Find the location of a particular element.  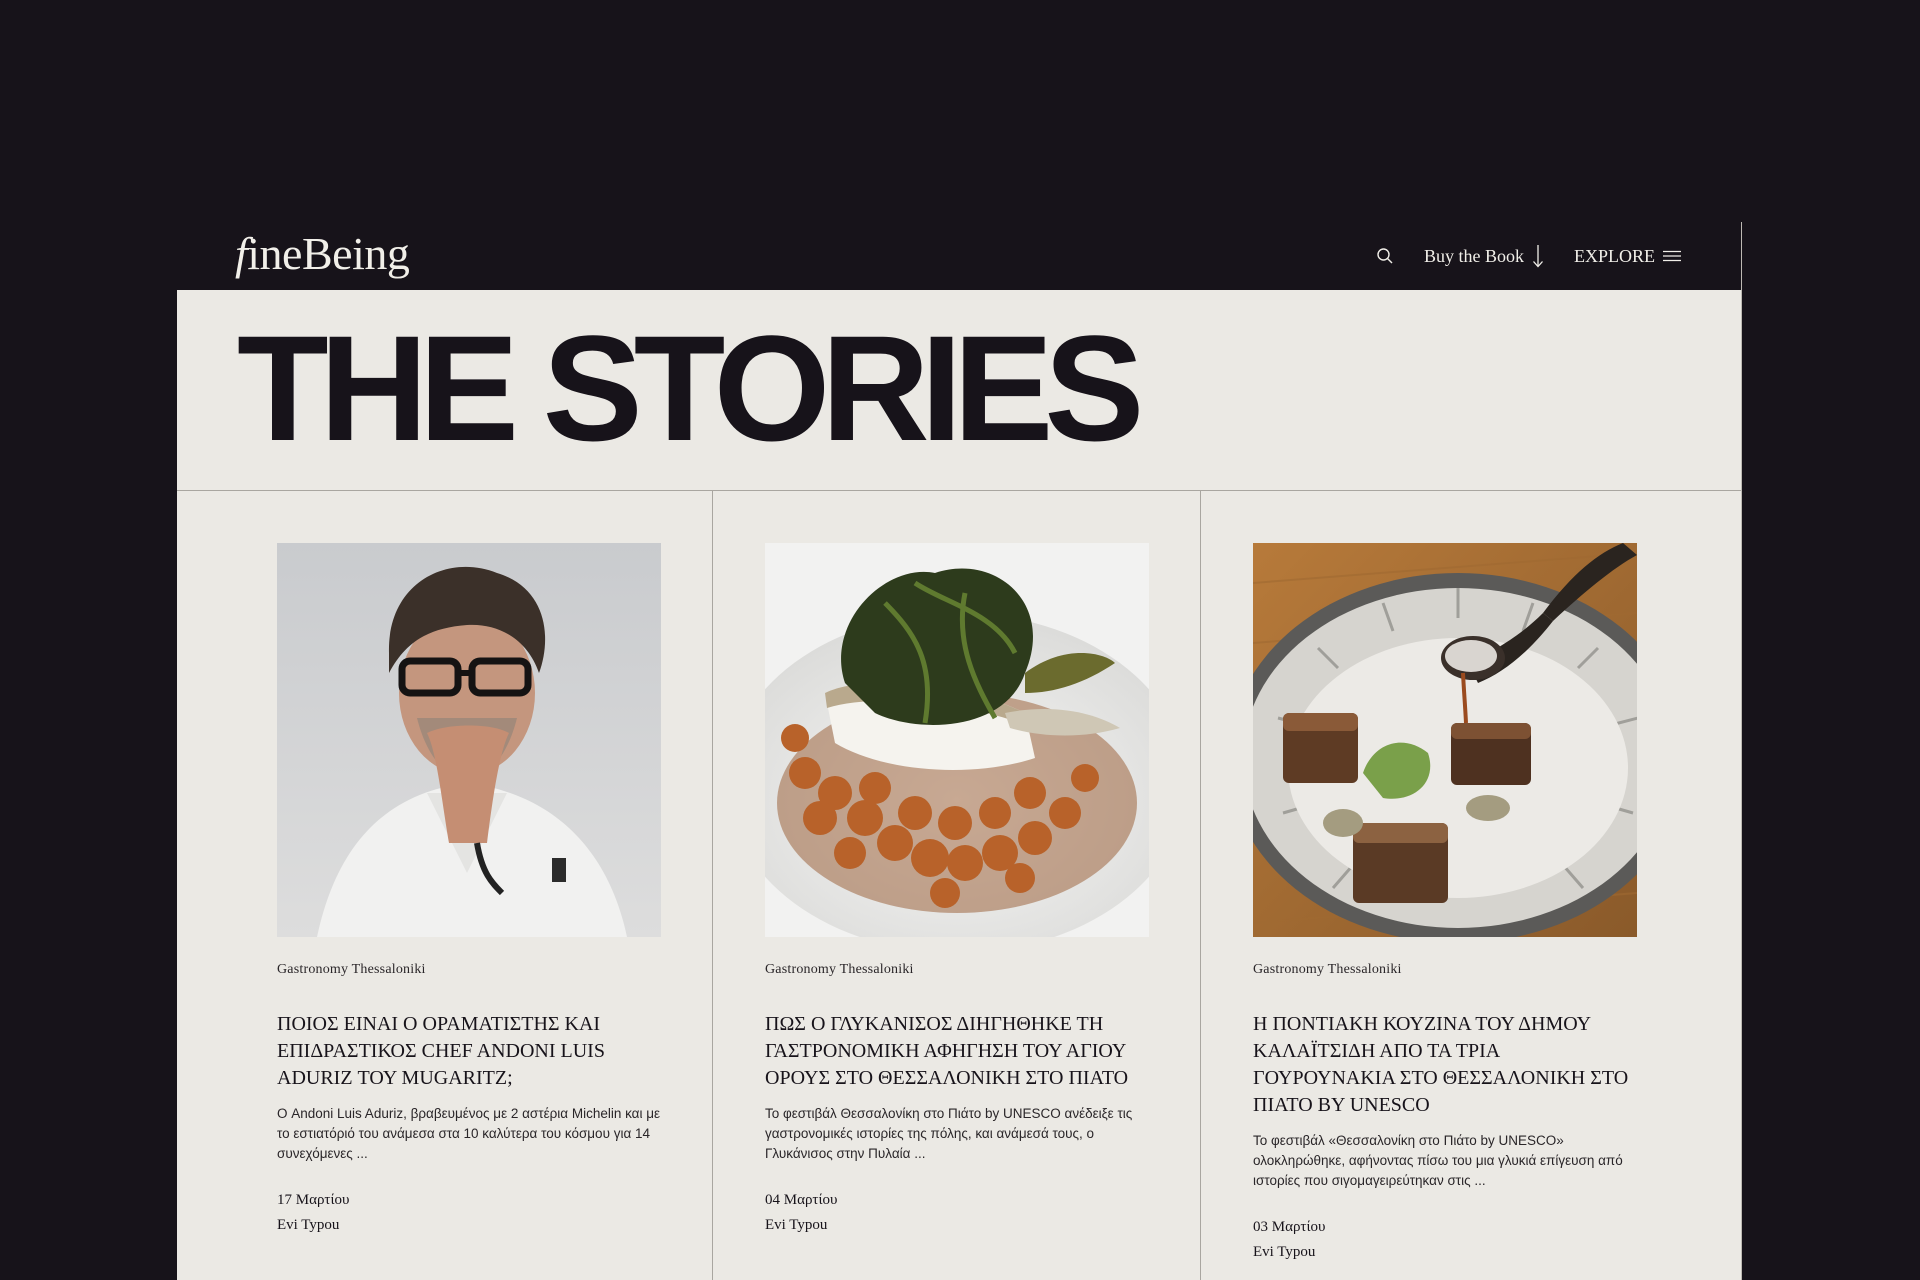

logo-initial: f is located at coordinates (241, 253).